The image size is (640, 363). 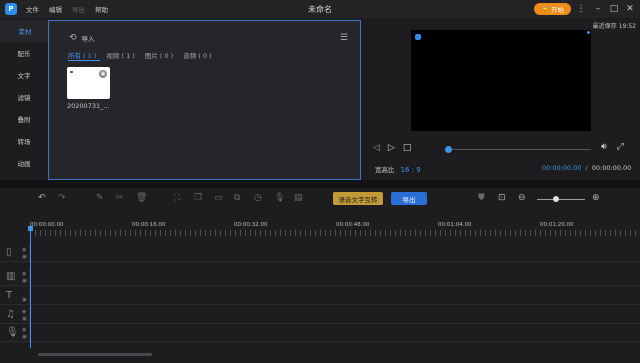 What do you see at coordinates (47, 225) in the screenshot?
I see `ruler-label: 00:00:00.00` at bounding box center [47, 225].